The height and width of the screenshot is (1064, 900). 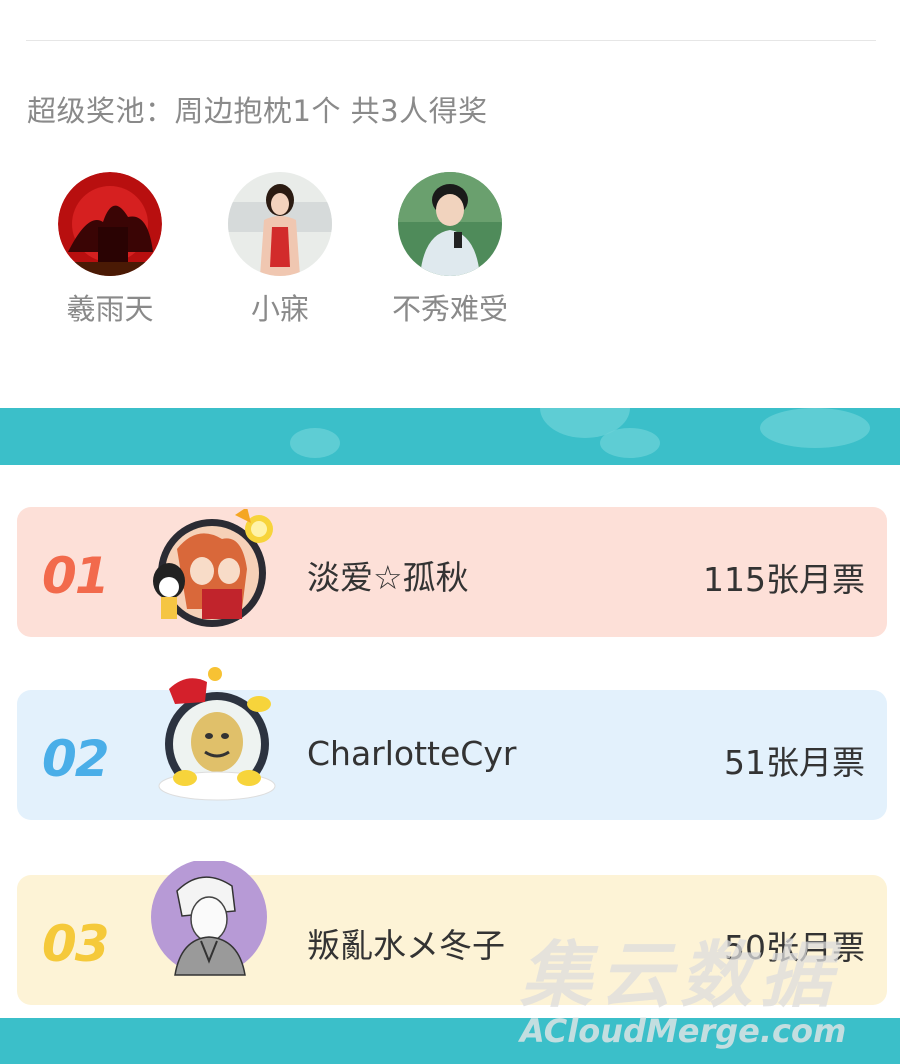 I want to click on rank-number: 03, so click(x=76, y=944).